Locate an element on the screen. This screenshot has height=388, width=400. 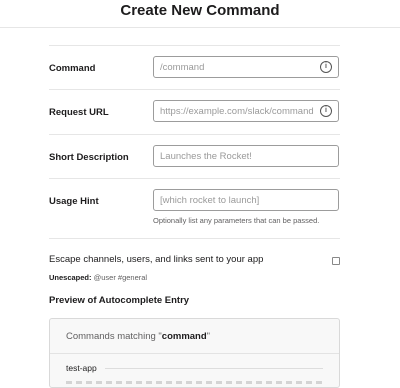
autocomplete-preview: Commands matching " command " test-app is located at coordinates (194, 353).